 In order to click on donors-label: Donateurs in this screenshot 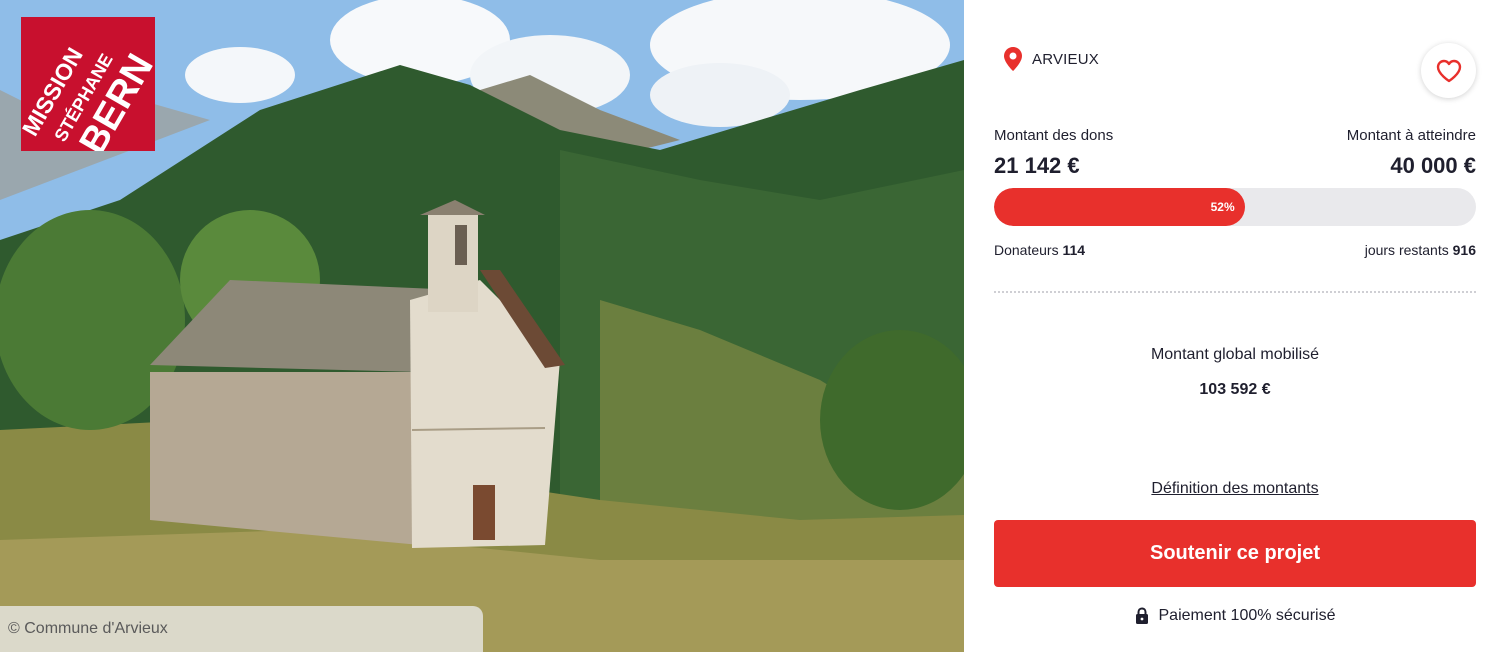, I will do `click(1026, 250)`.